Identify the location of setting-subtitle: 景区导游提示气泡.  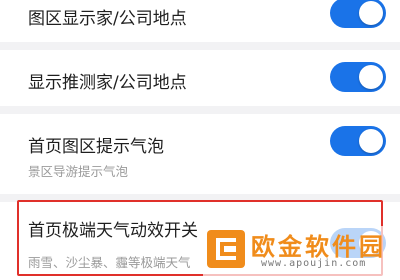
(78, 171).